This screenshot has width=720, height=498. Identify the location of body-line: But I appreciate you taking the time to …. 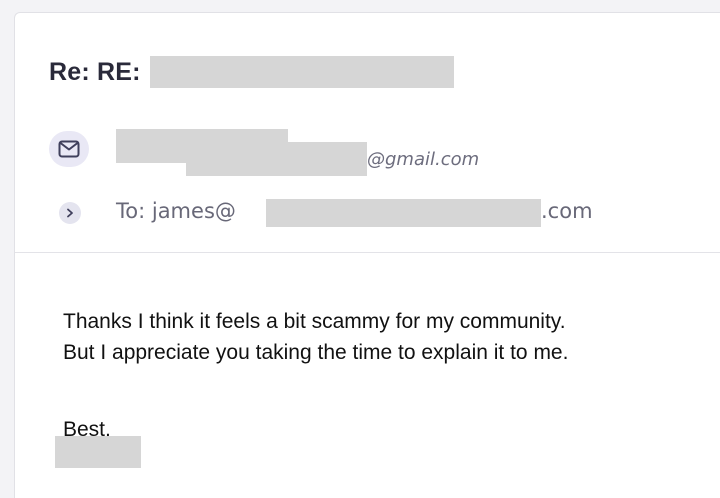
(316, 352).